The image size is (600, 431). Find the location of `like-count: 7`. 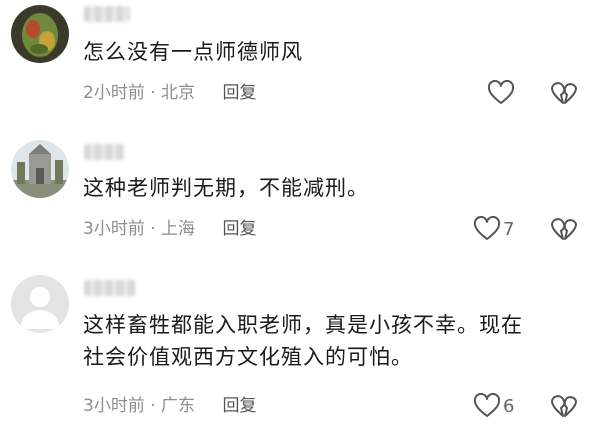

like-count: 7 is located at coordinates (509, 229).